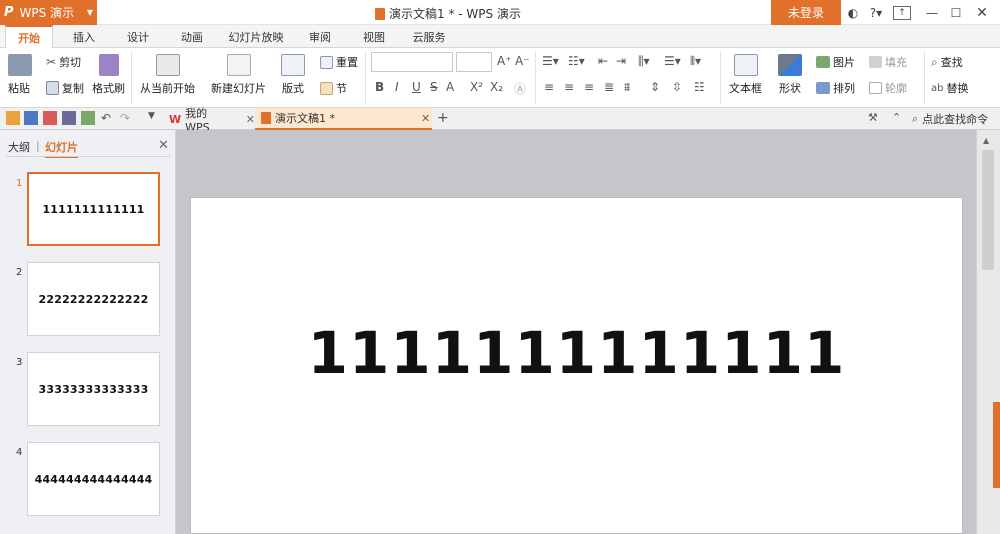 Image resolution: width=1000 pixels, height=534 pixels. Describe the element at coordinates (476, 87) in the screenshot. I see `superscript-button: X²` at that location.